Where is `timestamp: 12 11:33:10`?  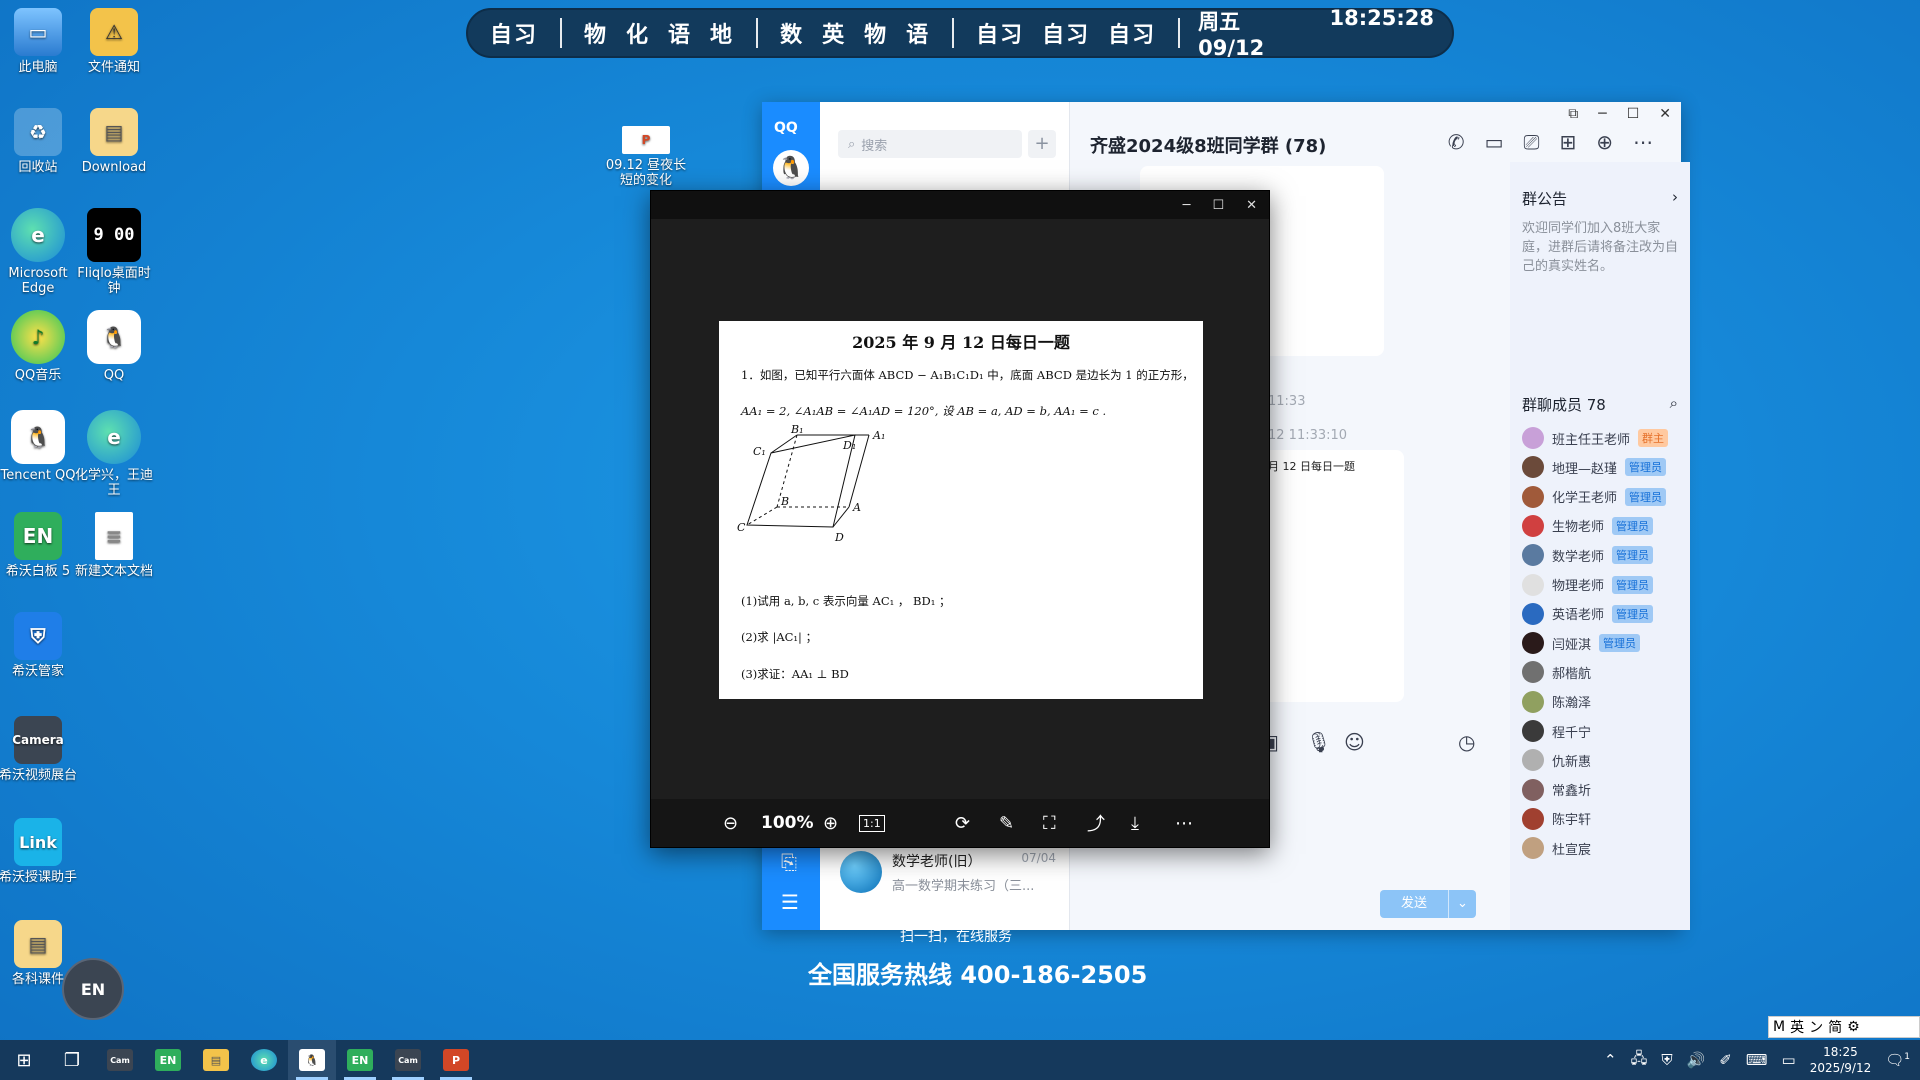
timestamp: 12 11:33:10 is located at coordinates (1308, 435).